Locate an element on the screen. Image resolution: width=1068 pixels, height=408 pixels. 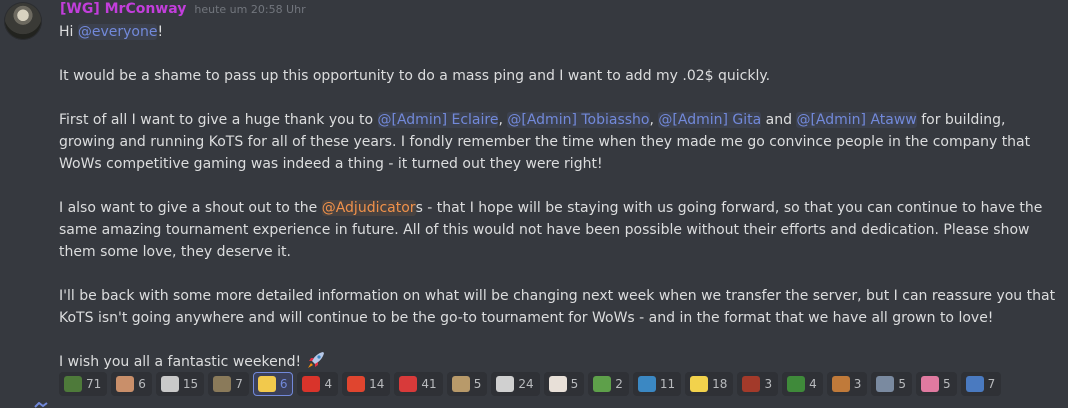
reaction-ship-blue: 7 is located at coordinates (981, 384).